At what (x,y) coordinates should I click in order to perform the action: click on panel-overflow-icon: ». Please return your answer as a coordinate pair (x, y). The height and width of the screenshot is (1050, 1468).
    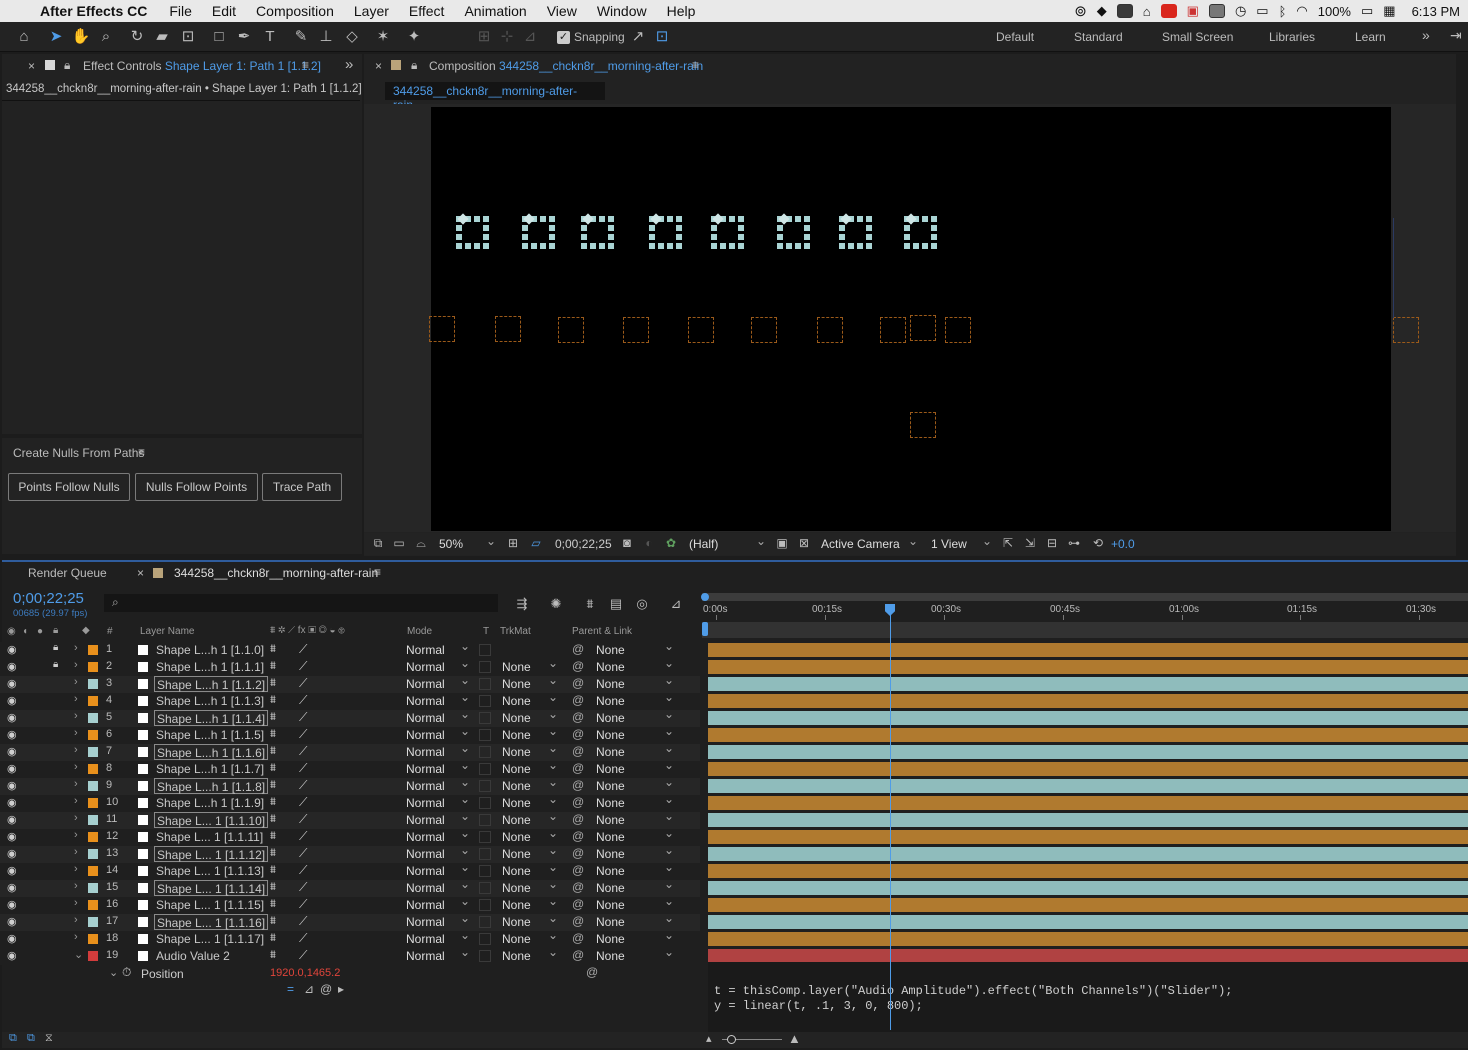
    Looking at the image, I should click on (349, 64).